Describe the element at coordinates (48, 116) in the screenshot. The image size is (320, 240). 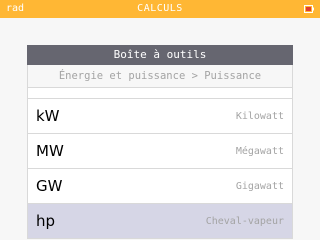
I see `unit-symbol: kW` at that location.